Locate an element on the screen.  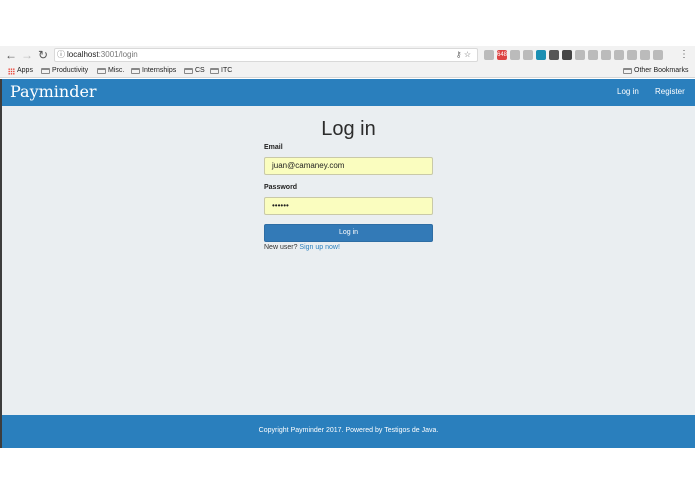
bookmark-cs: CS is located at coordinates (194, 71).